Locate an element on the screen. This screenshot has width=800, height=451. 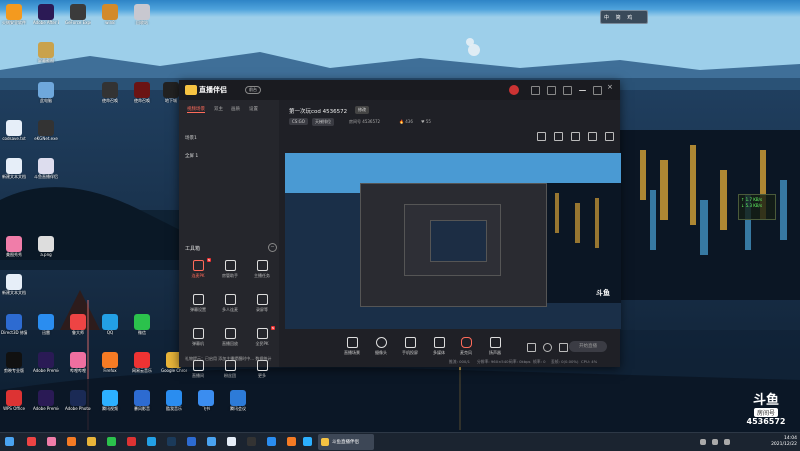
wechat-icon is located at coordinates (111, 441).